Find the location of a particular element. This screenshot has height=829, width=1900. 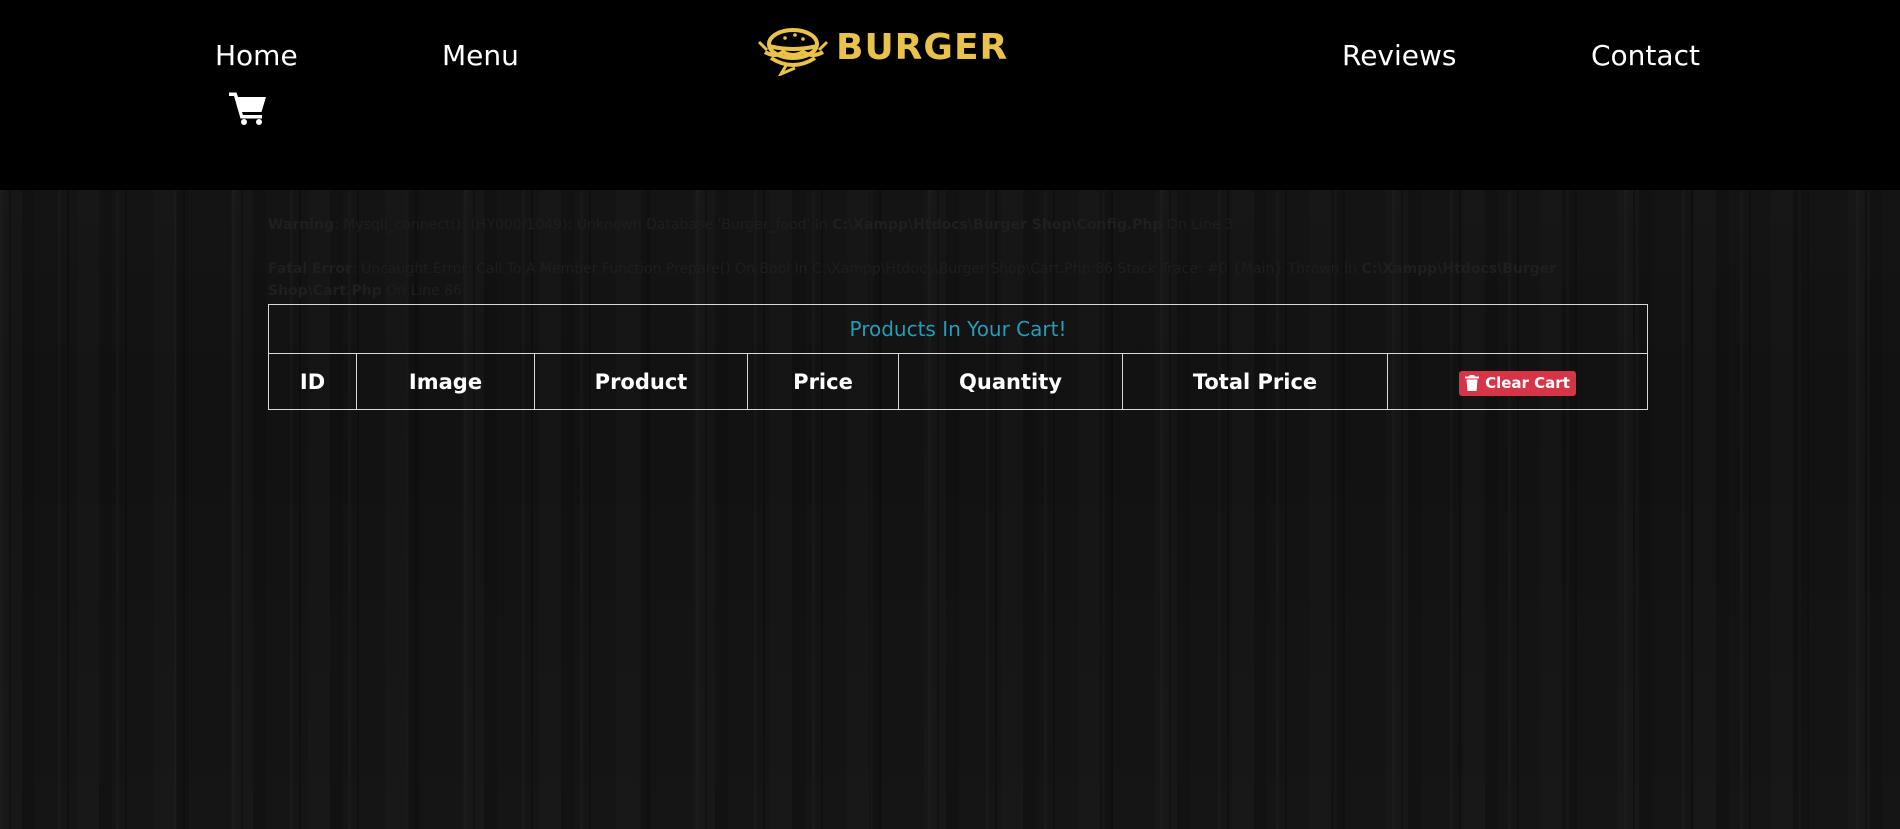

clear-cart-button: Clear Cart is located at coordinates (1517, 383).